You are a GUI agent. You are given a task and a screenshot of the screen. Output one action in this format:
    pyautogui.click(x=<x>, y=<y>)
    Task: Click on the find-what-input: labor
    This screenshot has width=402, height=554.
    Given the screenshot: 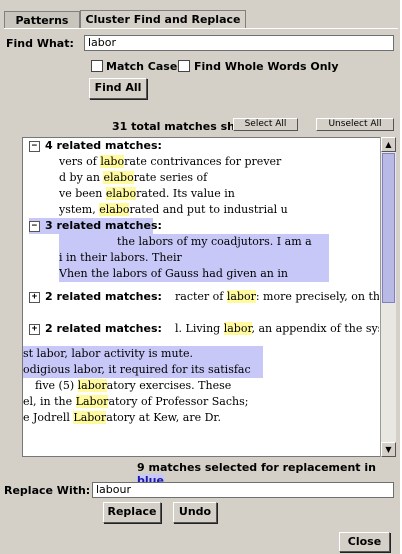 What is the action you would take?
    pyautogui.click(x=239, y=43)
    